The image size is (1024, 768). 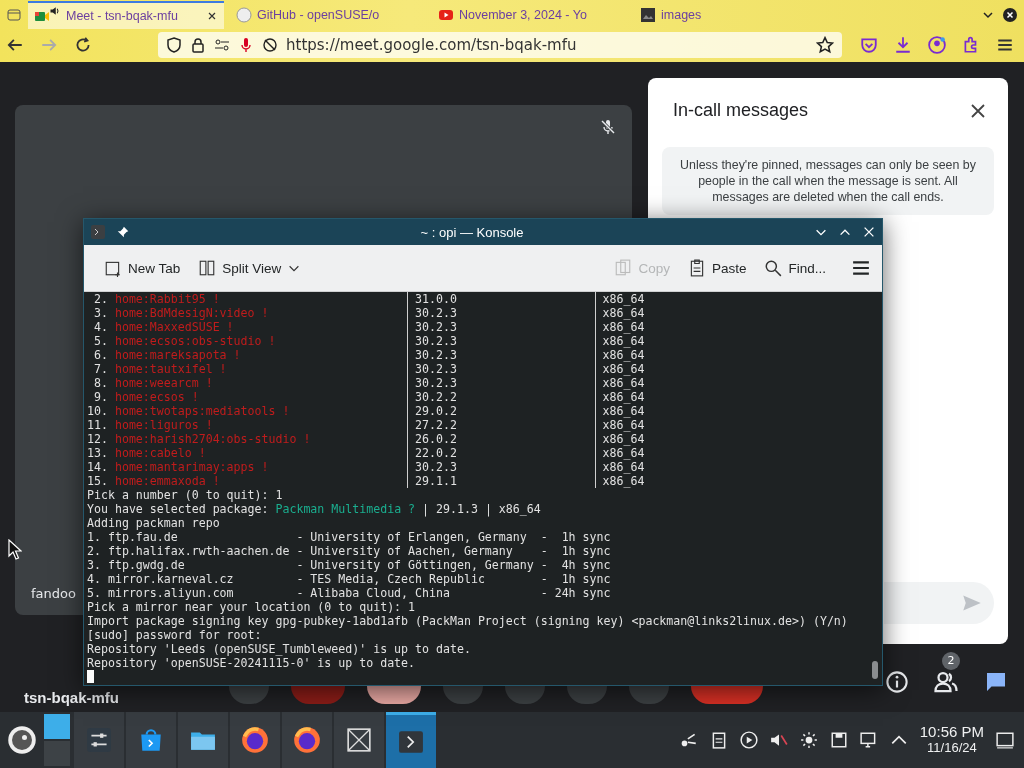 I want to click on terminal-line: 6. home:mareksapota ! 30.2.3 x86_64, so click(x=369, y=355).